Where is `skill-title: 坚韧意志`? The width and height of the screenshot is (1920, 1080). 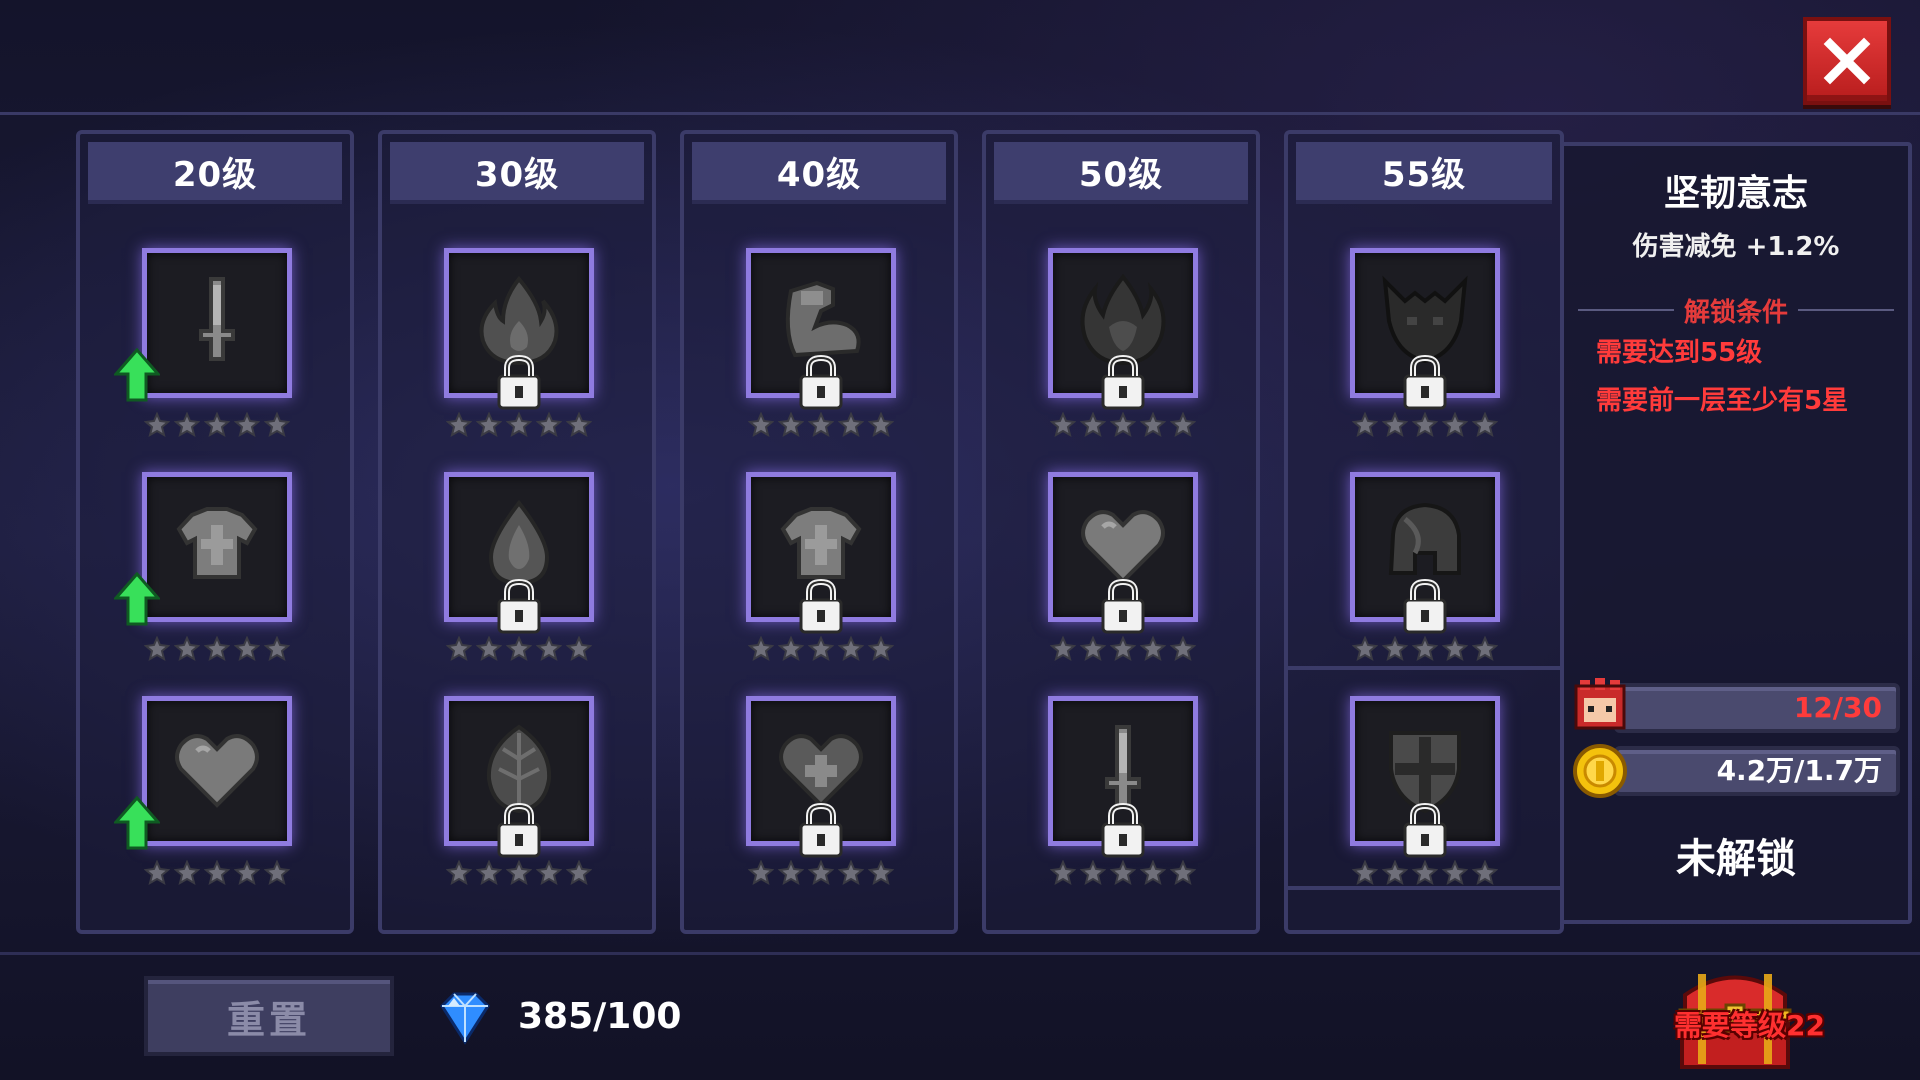
skill-title: 坚韧意志 is located at coordinates (1735, 193).